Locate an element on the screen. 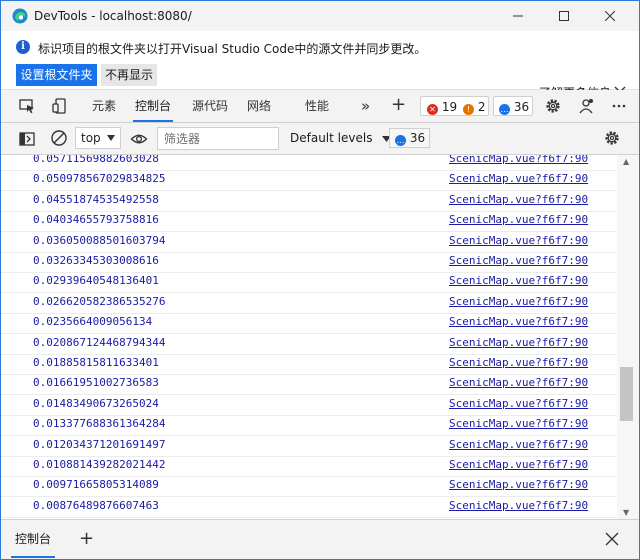  maximize-button is located at coordinates (564, 16).